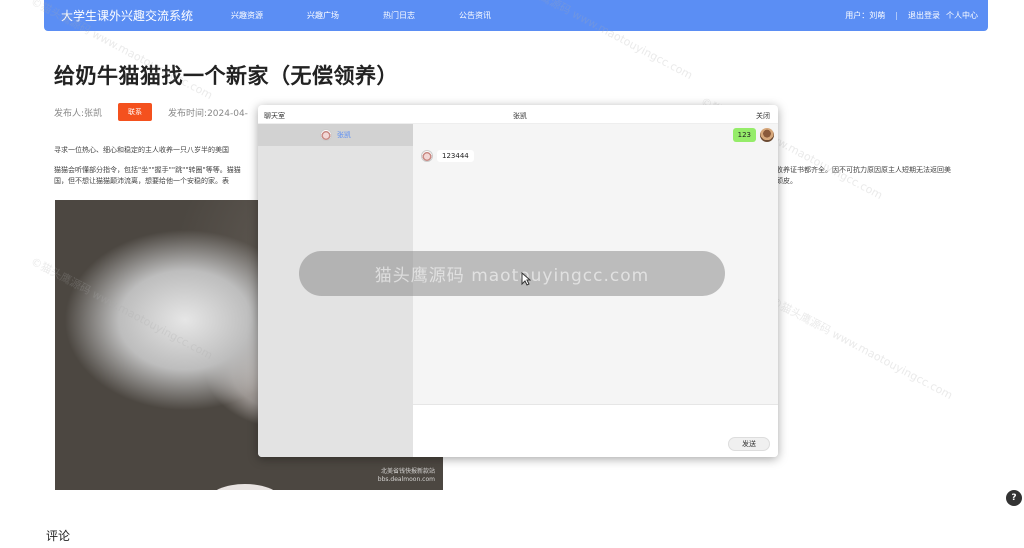 Image resolution: width=1024 pixels, height=548 pixels. I want to click on nav-item-logs: 热门日志, so click(399, 15).